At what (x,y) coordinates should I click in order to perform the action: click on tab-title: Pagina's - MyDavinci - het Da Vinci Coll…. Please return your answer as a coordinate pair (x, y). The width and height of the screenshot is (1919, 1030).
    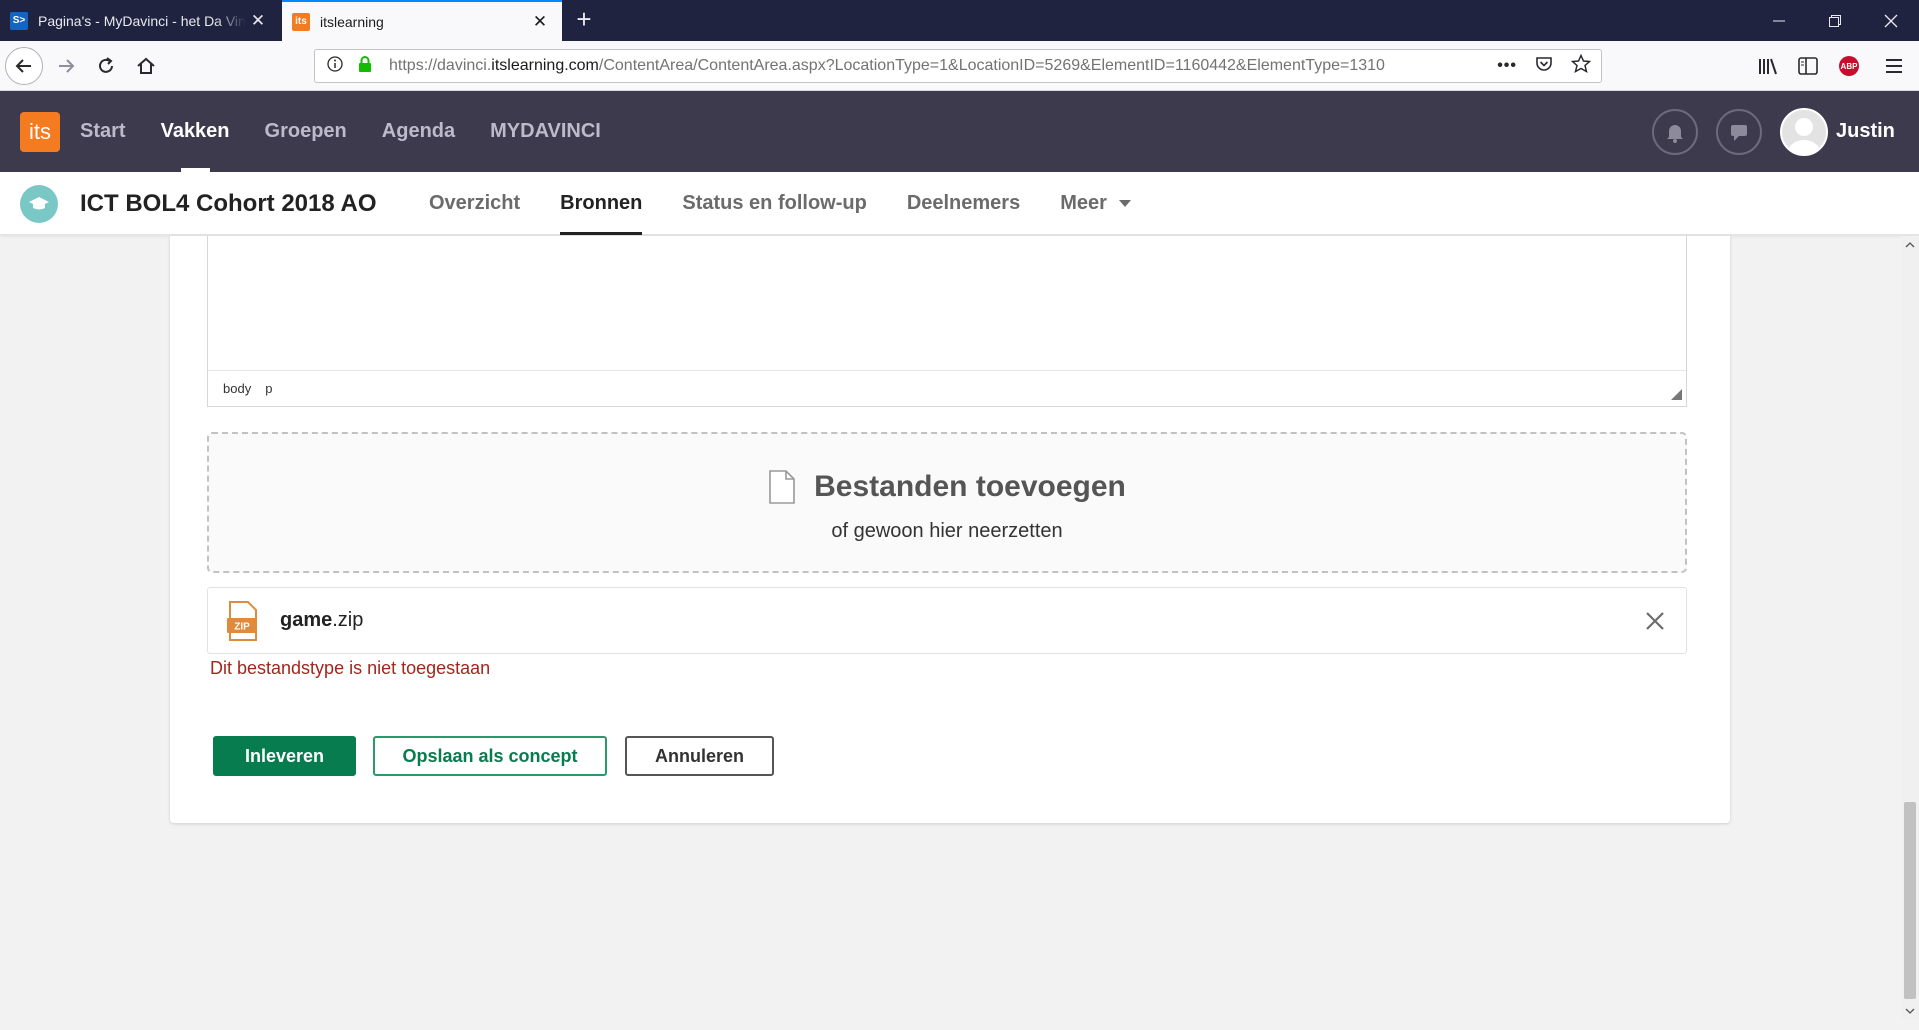
    Looking at the image, I should click on (142, 20).